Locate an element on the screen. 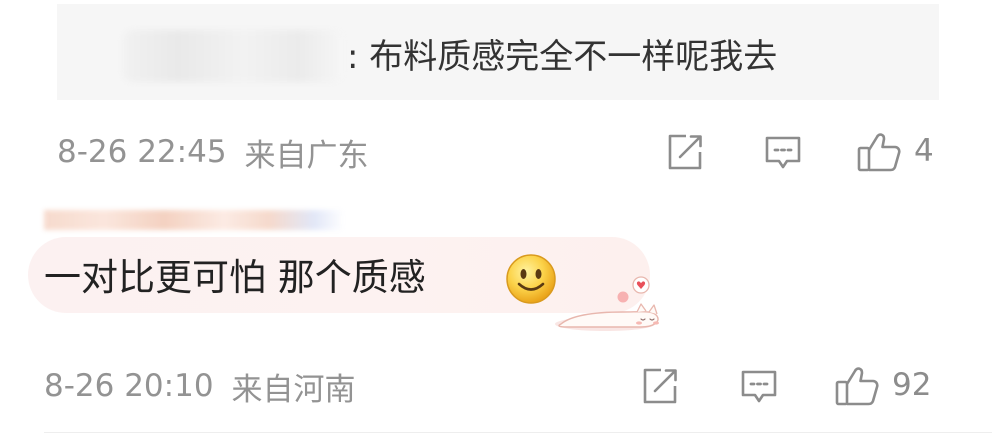 This screenshot has width=992, height=434. reply-quote-text: : 布料质感完全不一样呢我去 is located at coordinates (562, 57).